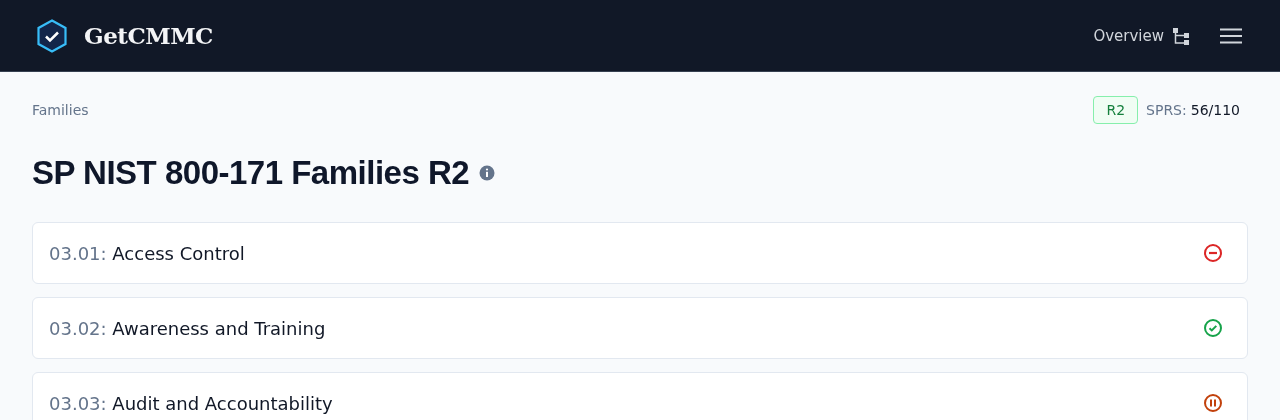 This screenshot has width=1280, height=420. I want to click on brand-name: GetCMMC, so click(148, 35).